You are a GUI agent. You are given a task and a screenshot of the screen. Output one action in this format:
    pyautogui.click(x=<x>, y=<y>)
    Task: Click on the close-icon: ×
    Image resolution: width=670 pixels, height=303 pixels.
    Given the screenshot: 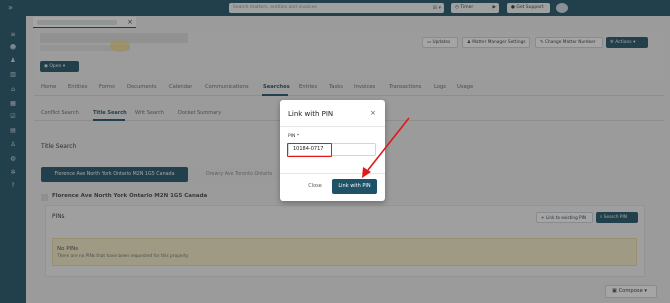 What is the action you would take?
    pyautogui.click(x=373, y=113)
    